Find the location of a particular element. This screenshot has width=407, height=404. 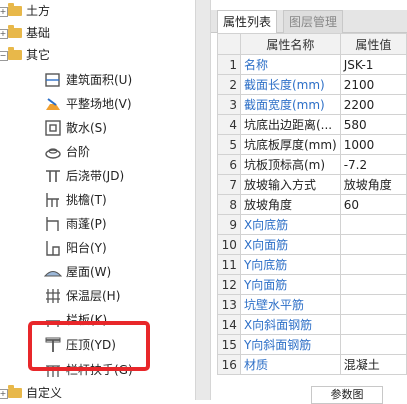

property-name-cell: Y向面筋 is located at coordinates (290, 284).